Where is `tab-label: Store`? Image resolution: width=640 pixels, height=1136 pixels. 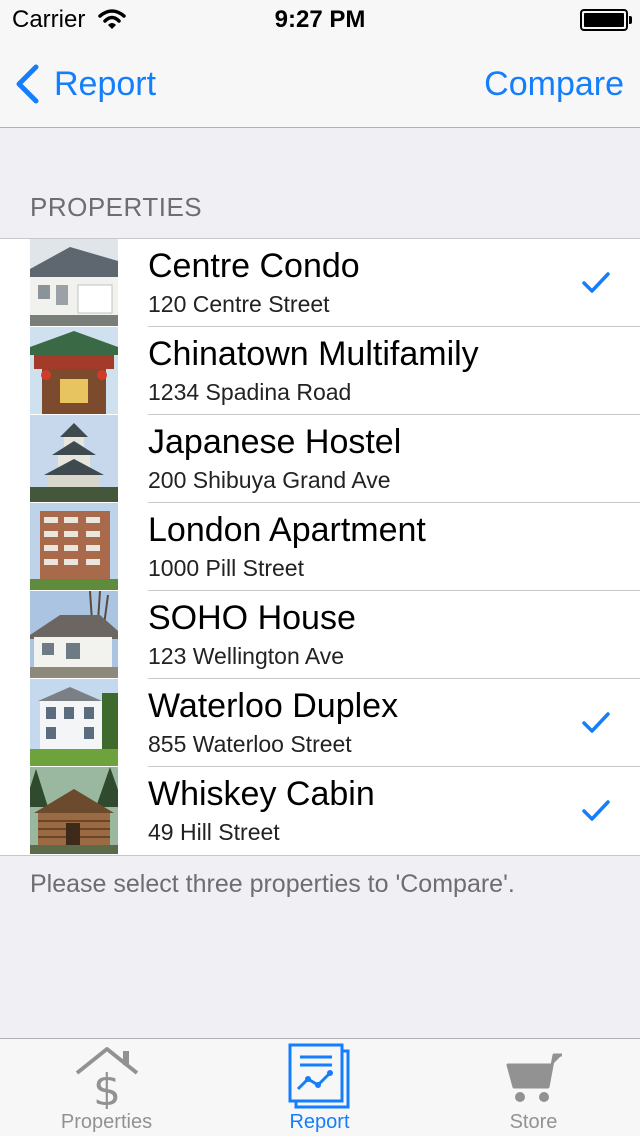 tab-label: Store is located at coordinates (533, 1122).